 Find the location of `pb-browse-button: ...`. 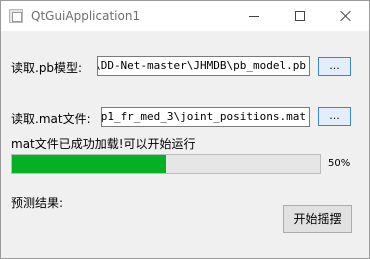

pb-browse-button: ... is located at coordinates (334, 66).